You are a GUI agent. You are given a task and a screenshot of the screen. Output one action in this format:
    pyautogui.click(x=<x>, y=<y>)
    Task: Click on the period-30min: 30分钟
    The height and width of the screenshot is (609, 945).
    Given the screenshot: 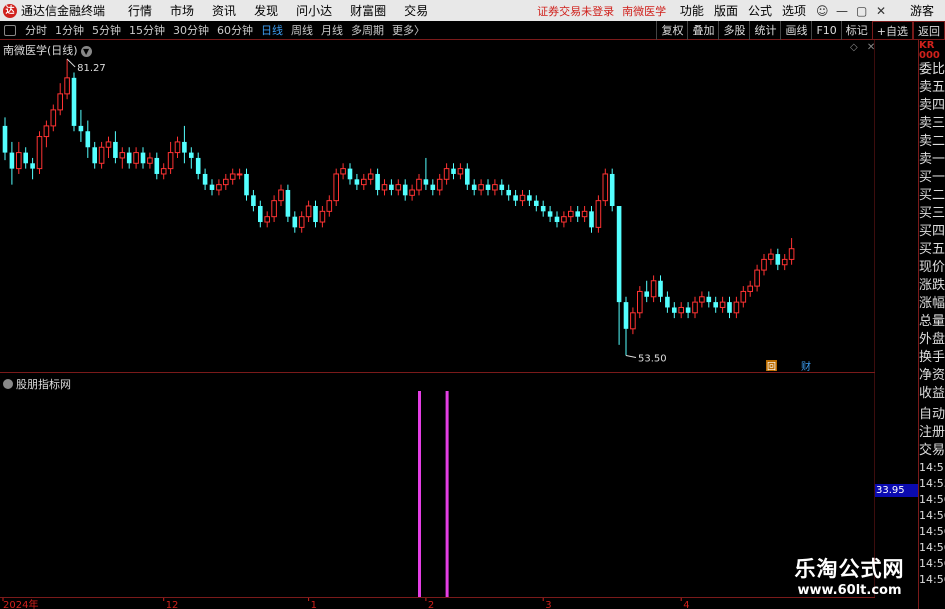 What is the action you would take?
    pyautogui.click(x=191, y=30)
    